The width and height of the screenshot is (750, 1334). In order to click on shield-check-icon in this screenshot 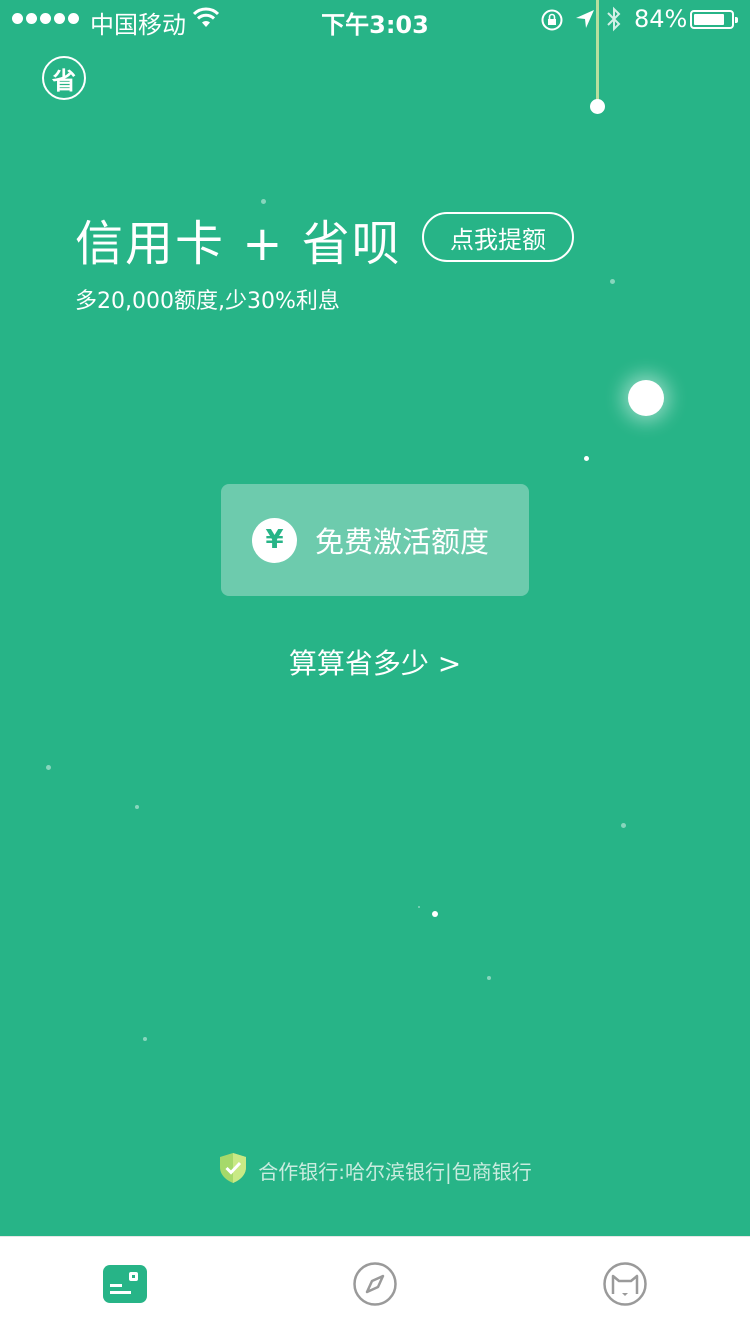, I will do `click(233, 1170)`.